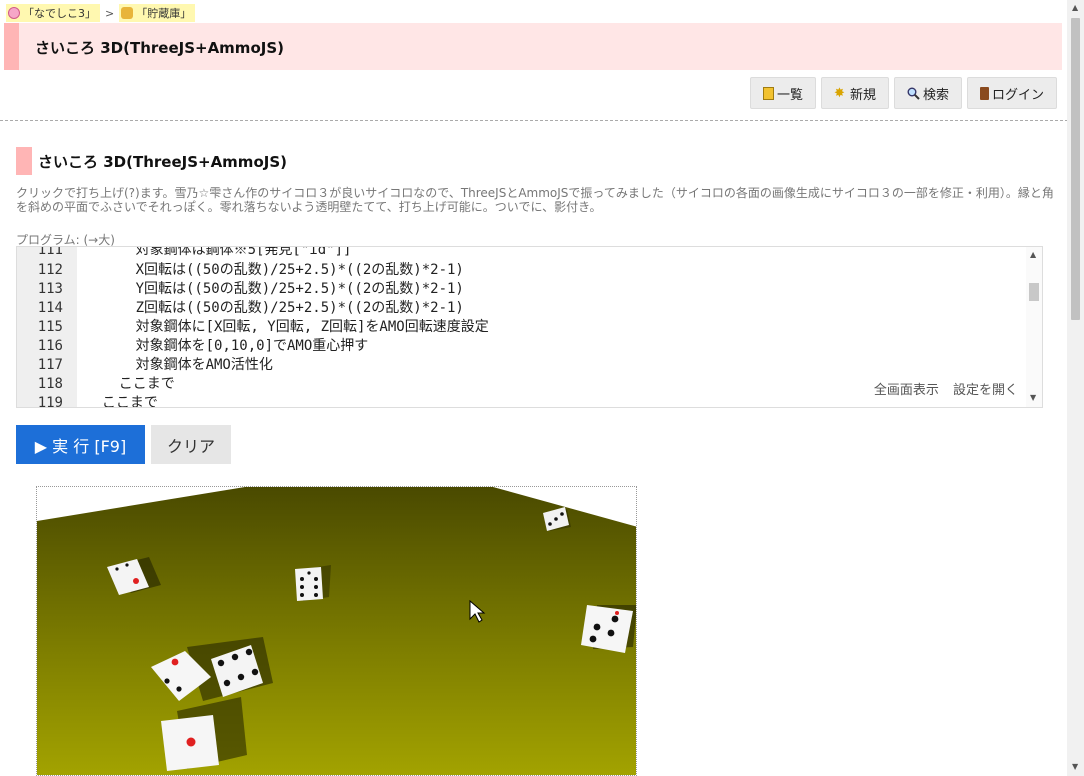 Image resolution: width=1084 pixels, height=776 pixels. What do you see at coordinates (1075, 169) in the screenshot?
I see `page-scroll-thumb` at bounding box center [1075, 169].